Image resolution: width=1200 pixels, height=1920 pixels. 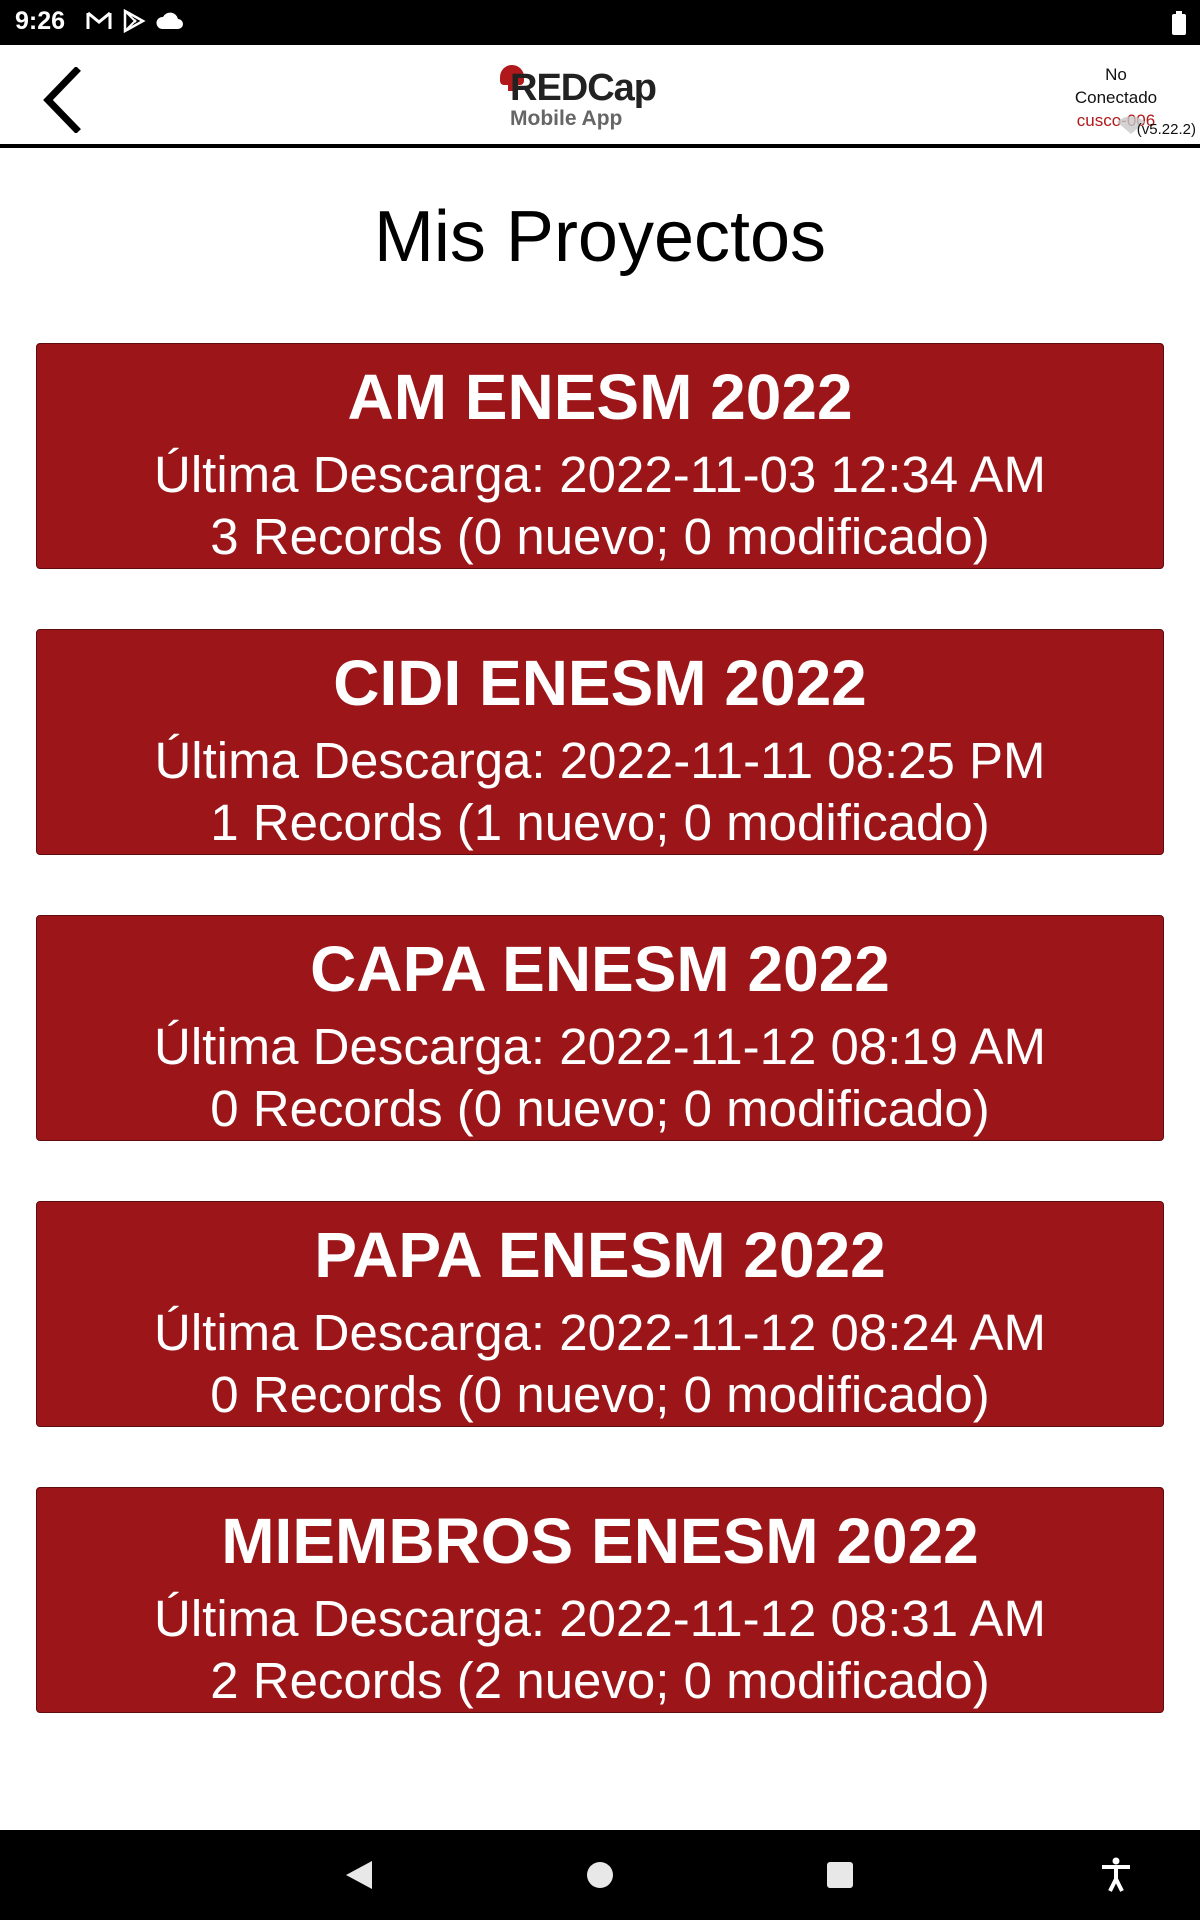 I want to click on status-icons, so click(x=135, y=21).